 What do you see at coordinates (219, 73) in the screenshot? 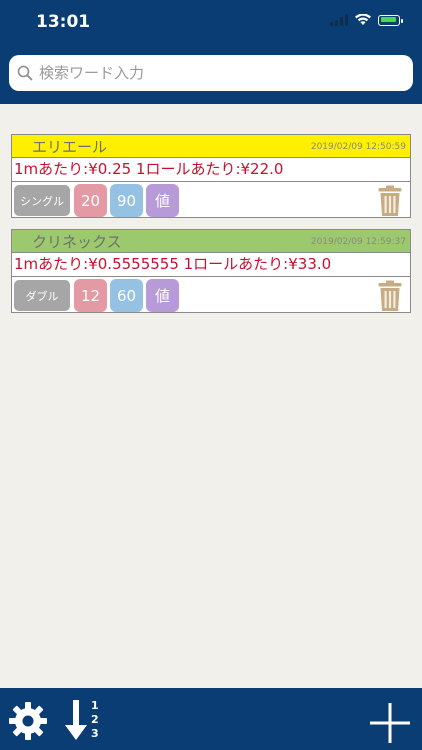
I see `search-input` at bounding box center [219, 73].